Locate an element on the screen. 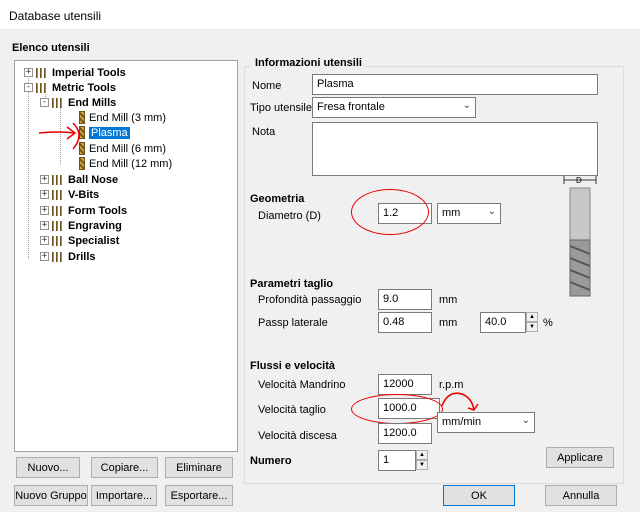 This screenshot has height=512, width=640. tree-node-metric: - Metric Tools is located at coordinates (70, 87).